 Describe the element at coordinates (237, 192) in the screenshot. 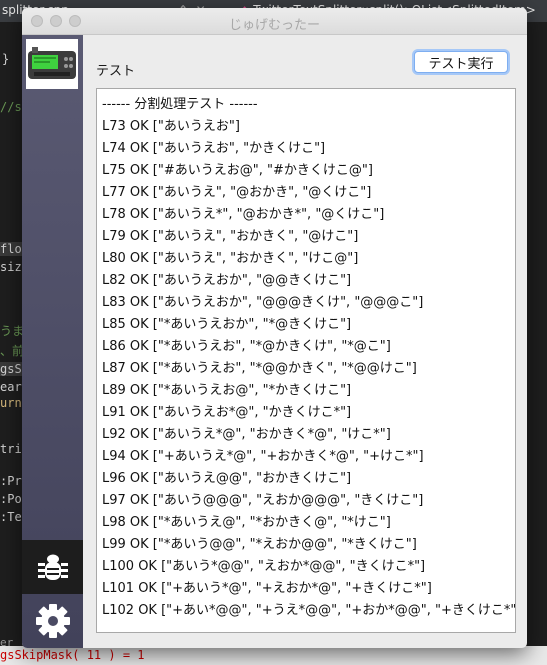

I see `output-line: L77 OK ["あいうえ", "@おかき", "@くけこ"]` at that location.